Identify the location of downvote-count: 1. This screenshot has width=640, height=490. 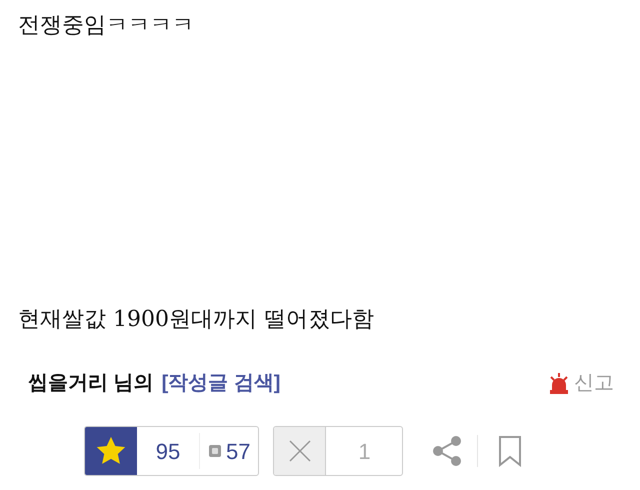
(364, 452).